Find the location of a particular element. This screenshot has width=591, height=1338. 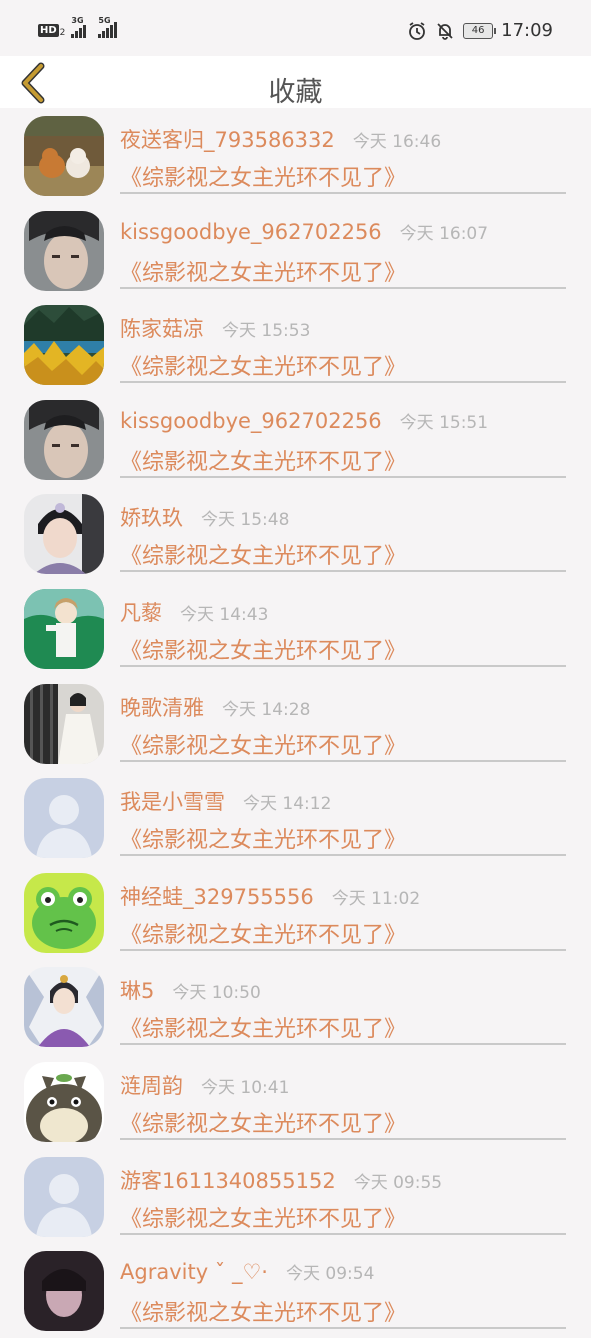

username: 晚歌清雅 今天 14:28 is located at coordinates (215, 707).